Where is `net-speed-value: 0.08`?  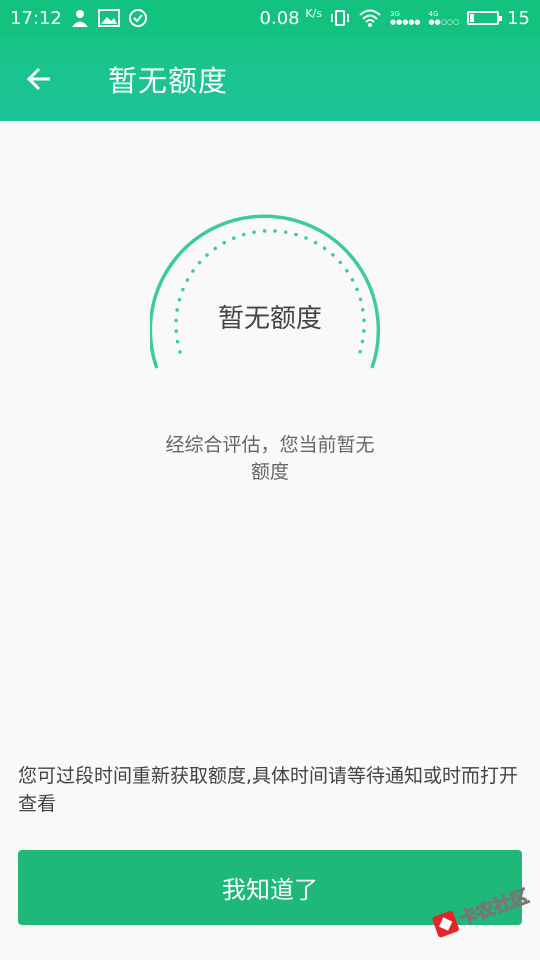 net-speed-value: 0.08 is located at coordinates (279, 18).